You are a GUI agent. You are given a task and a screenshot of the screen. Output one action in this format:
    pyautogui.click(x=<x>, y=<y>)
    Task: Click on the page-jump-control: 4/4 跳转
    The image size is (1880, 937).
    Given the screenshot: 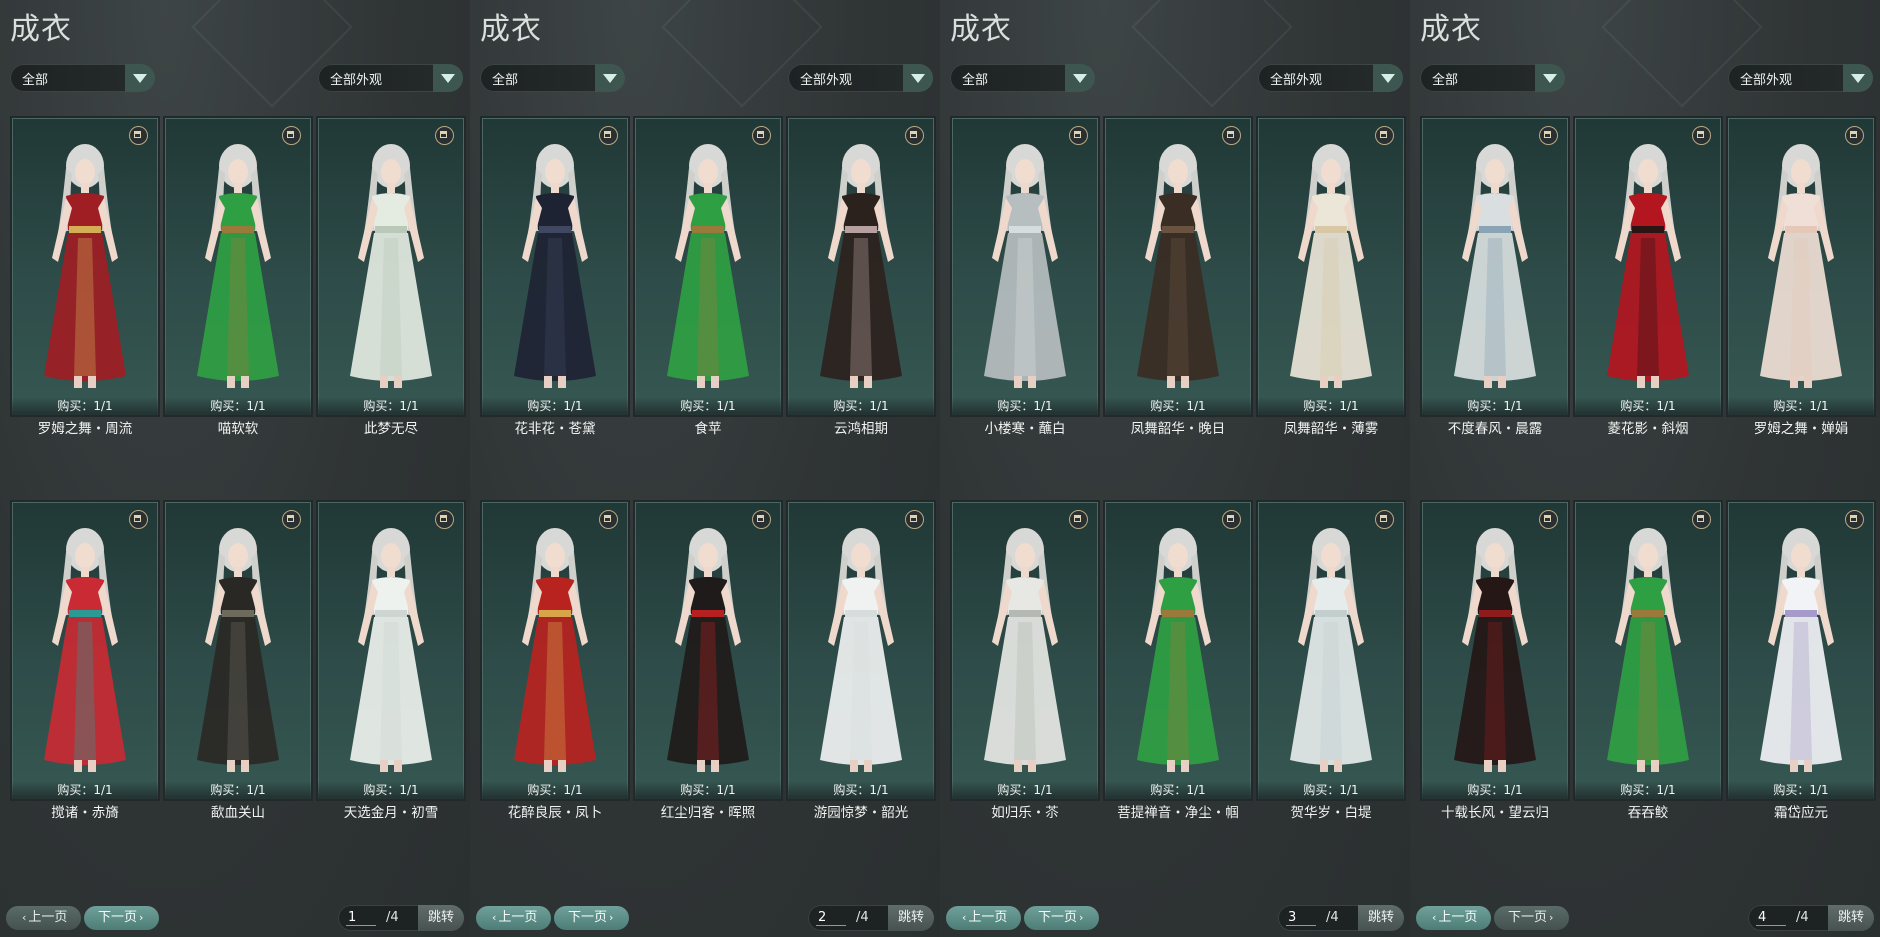 What is the action you would take?
    pyautogui.click(x=1811, y=918)
    